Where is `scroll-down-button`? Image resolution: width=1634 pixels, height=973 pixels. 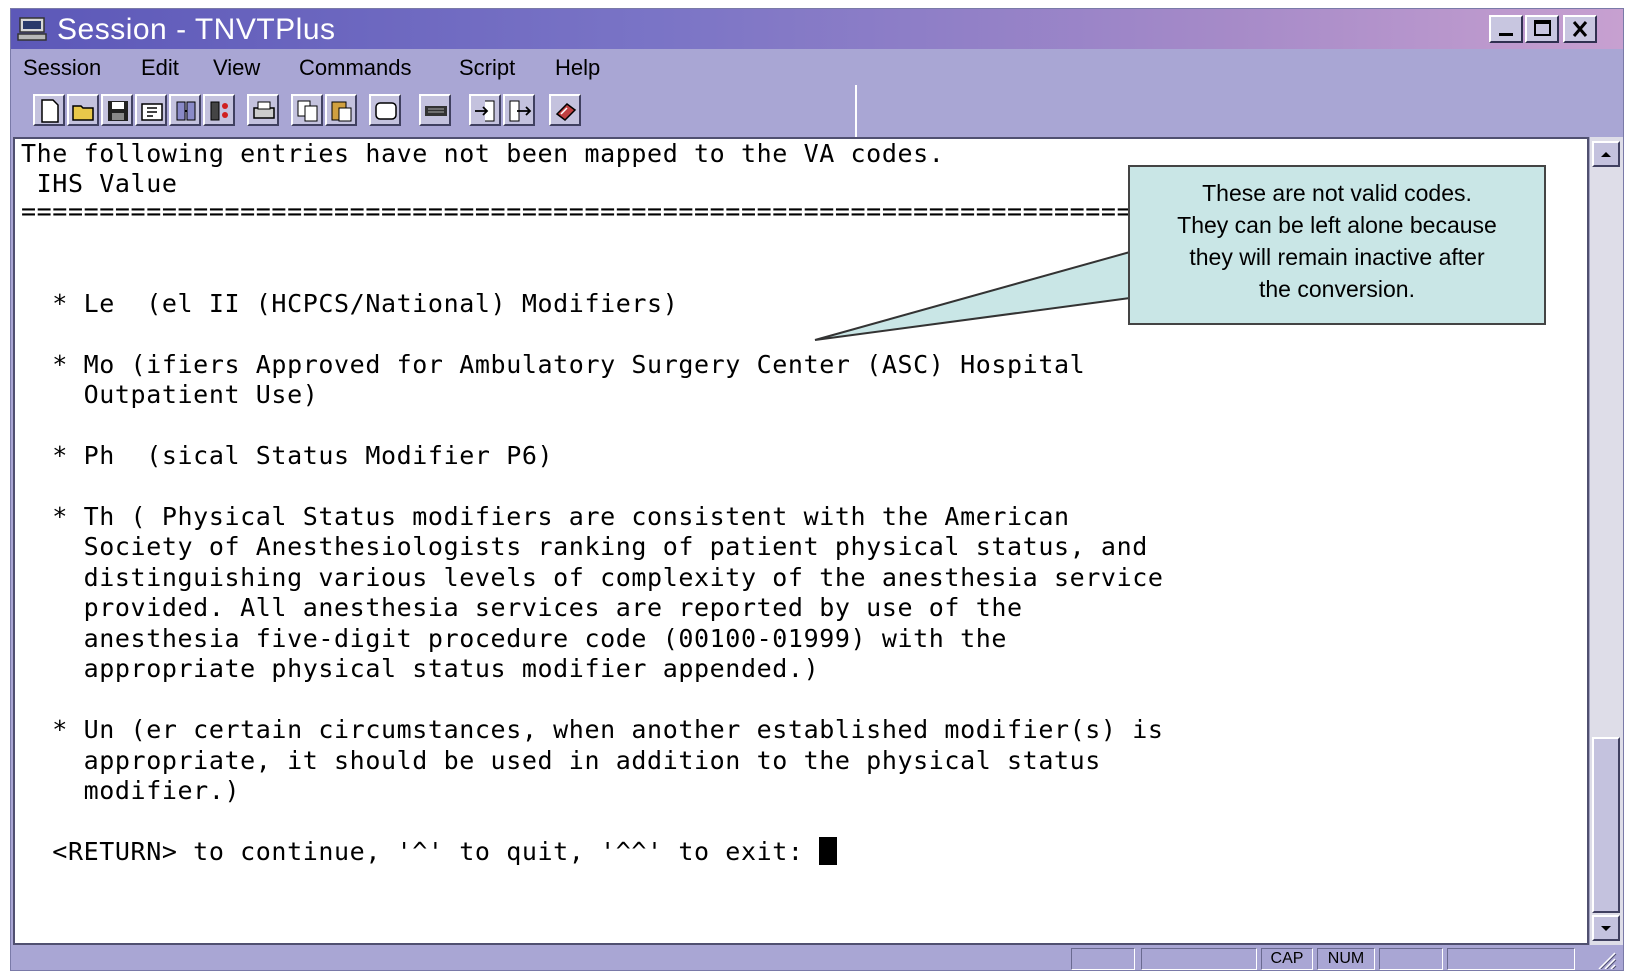
scroll-down-button is located at coordinates (1606, 928).